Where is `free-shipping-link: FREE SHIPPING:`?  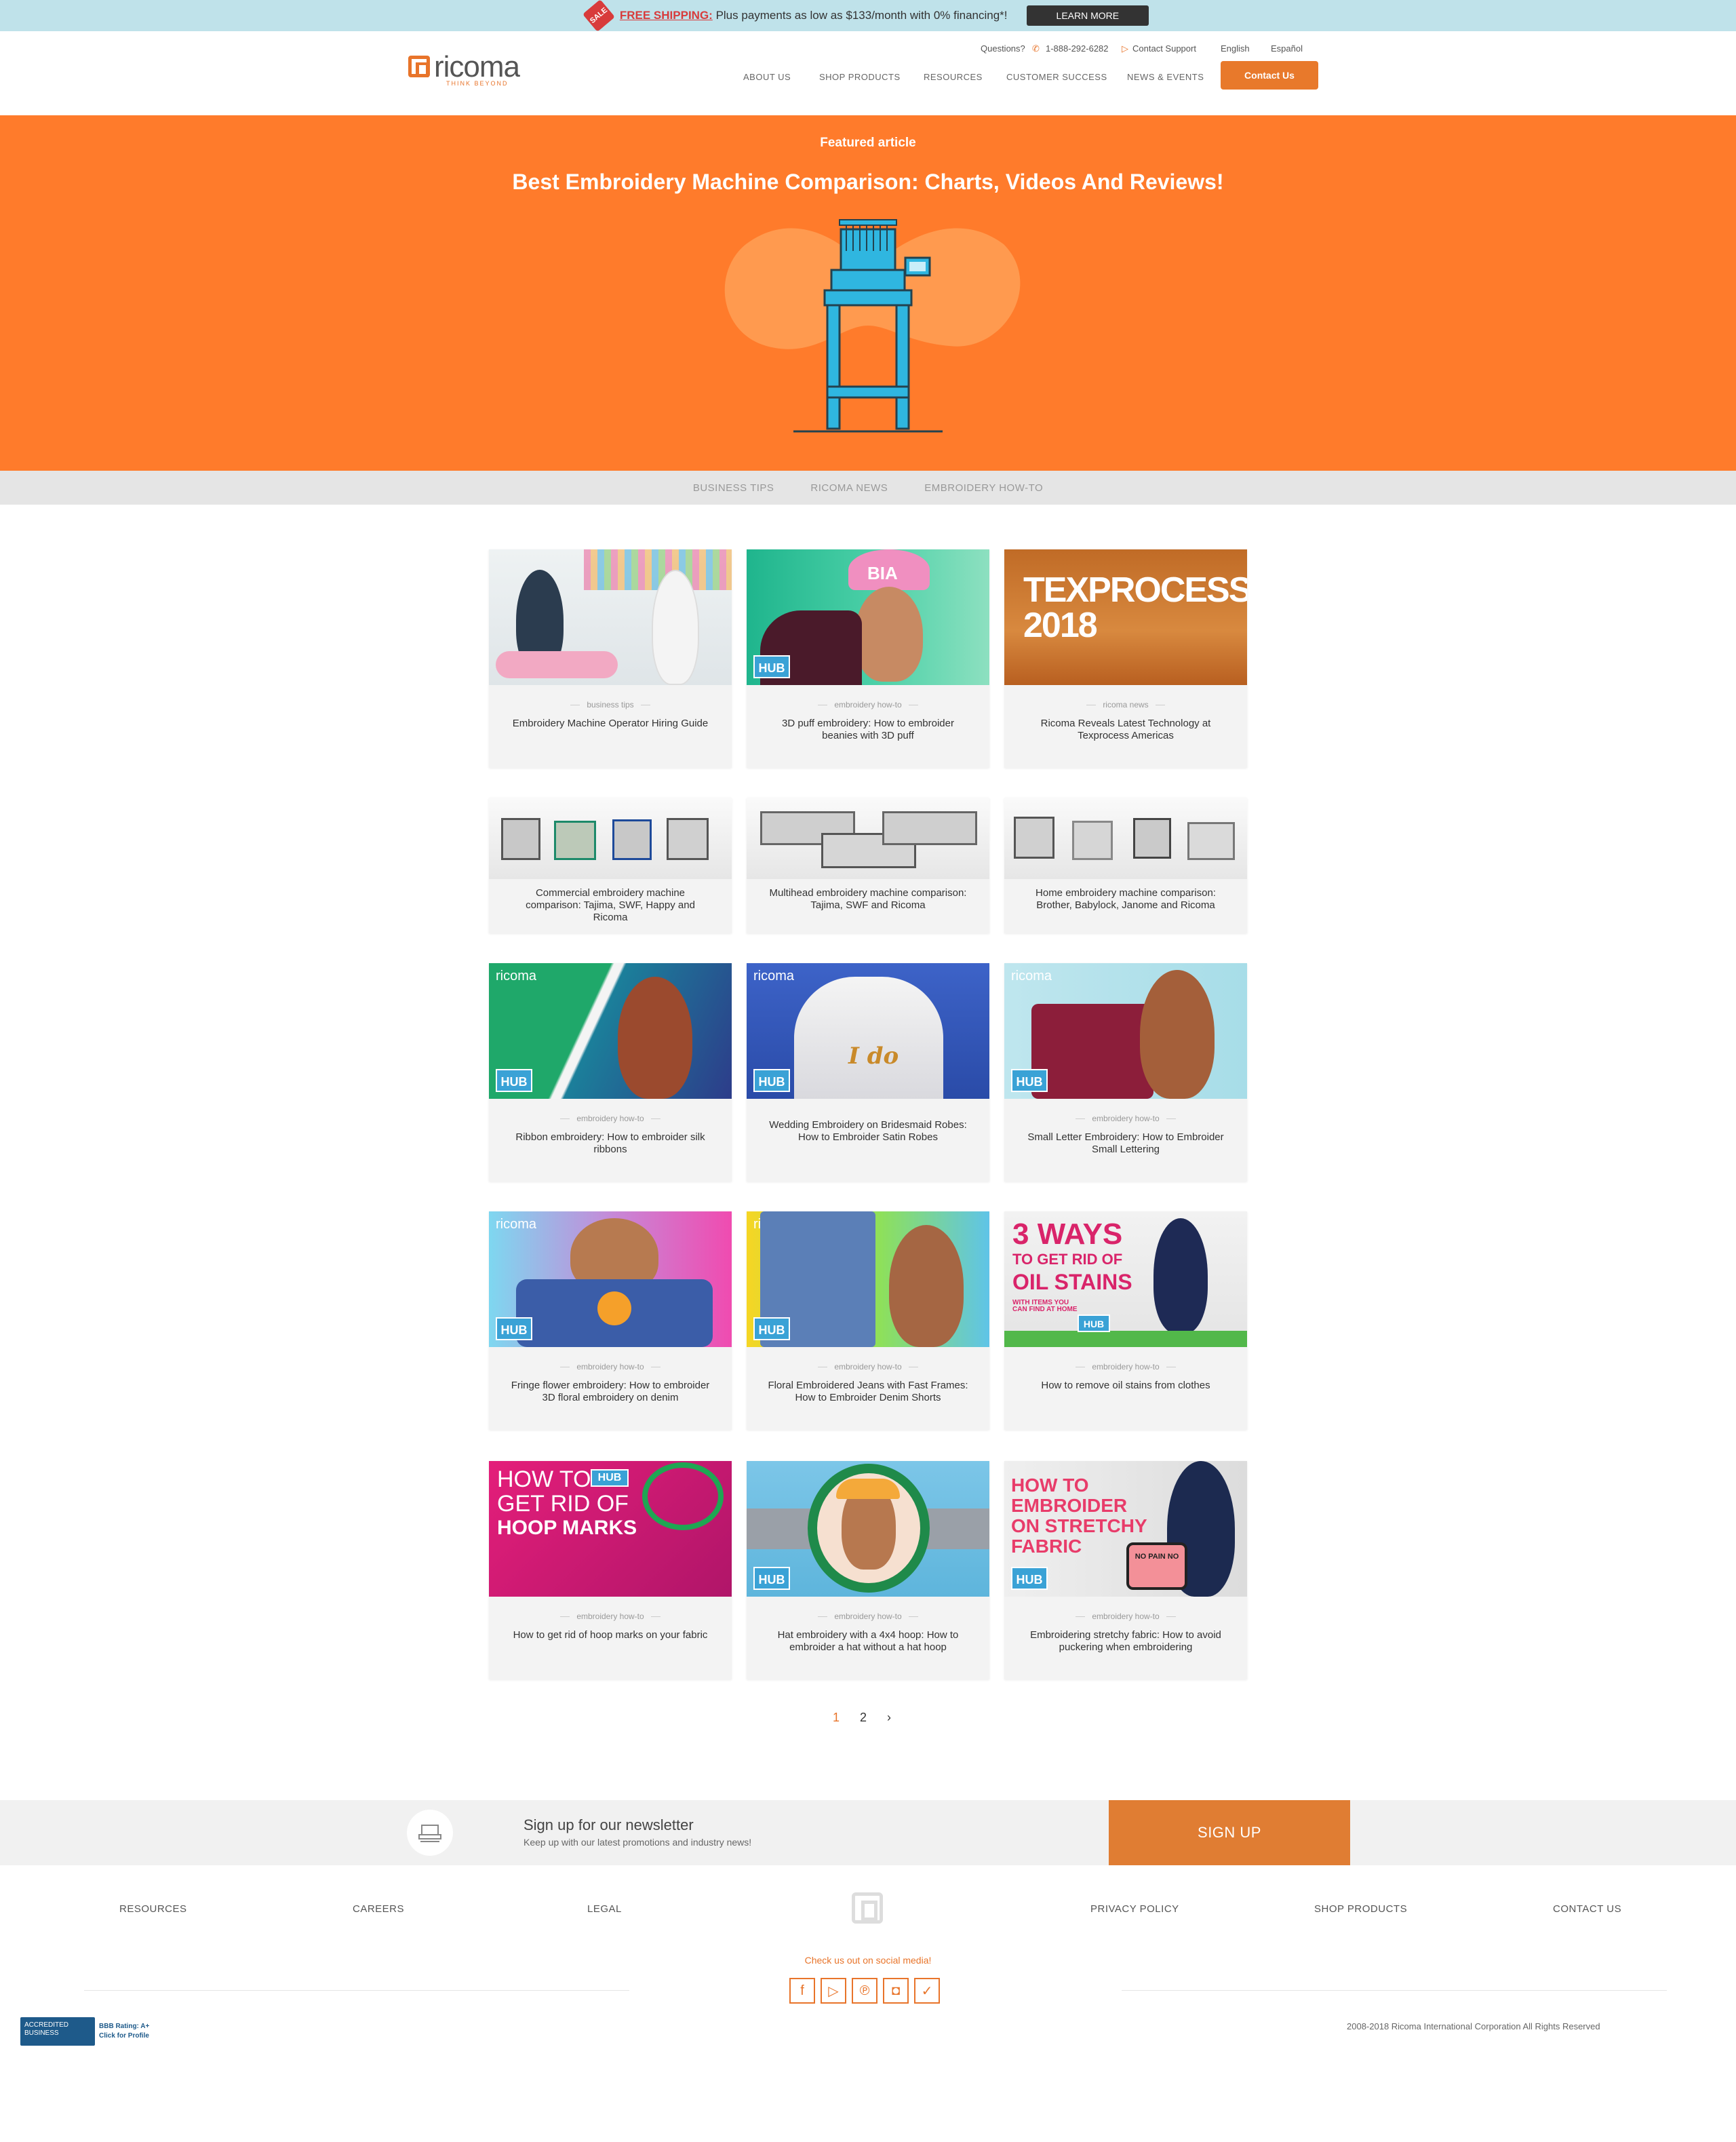 free-shipping-link: FREE SHIPPING: is located at coordinates (666, 16).